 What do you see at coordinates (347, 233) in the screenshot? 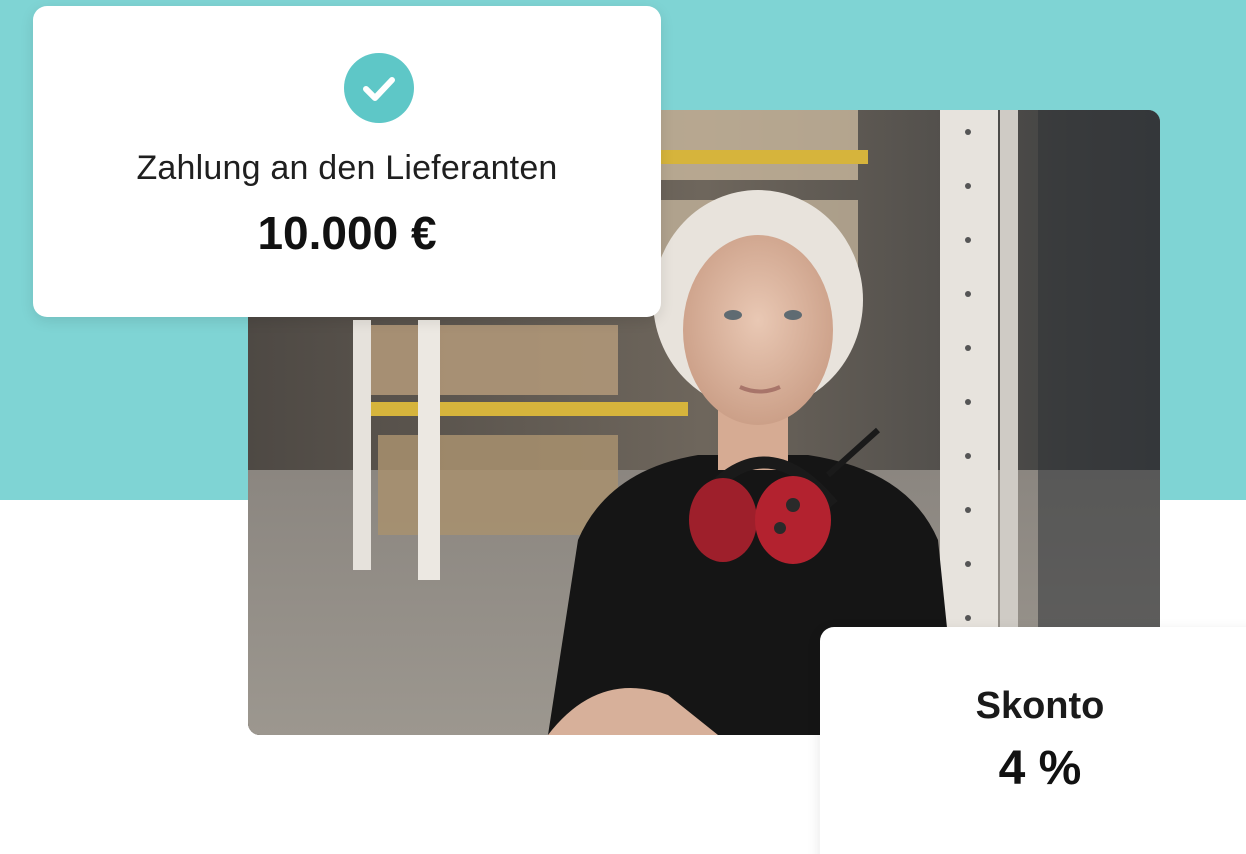
I see `payment-amount: 10.000 €` at bounding box center [347, 233].